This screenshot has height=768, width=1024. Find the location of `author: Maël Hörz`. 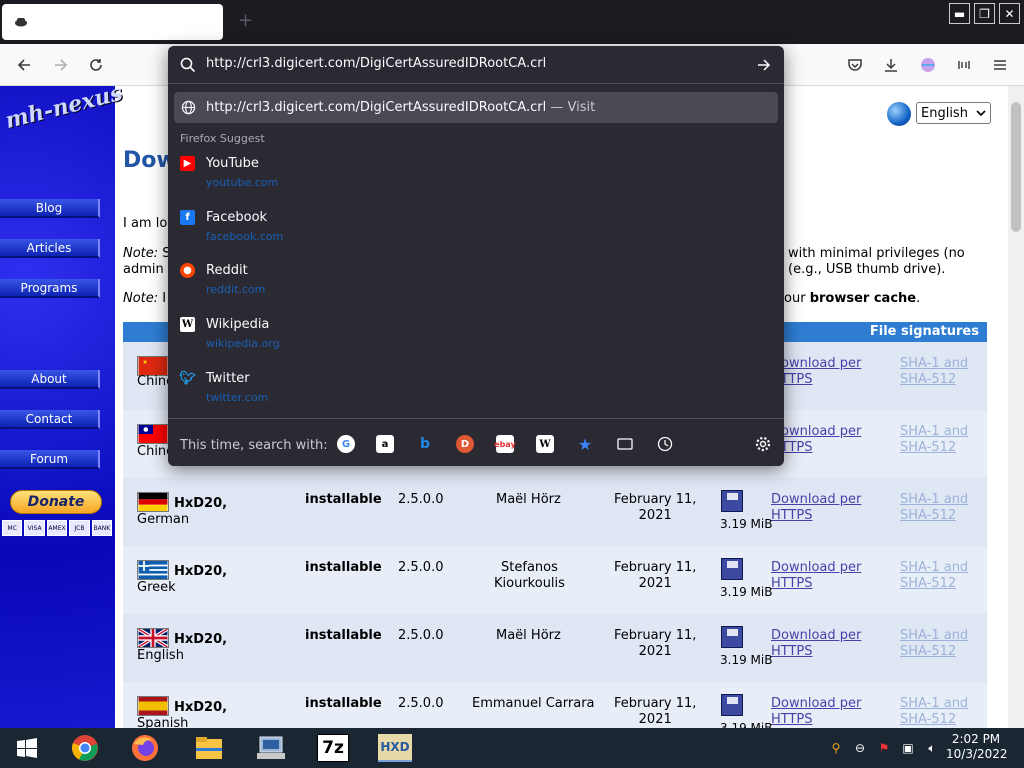

author: Maël Hörz is located at coordinates (528, 499).